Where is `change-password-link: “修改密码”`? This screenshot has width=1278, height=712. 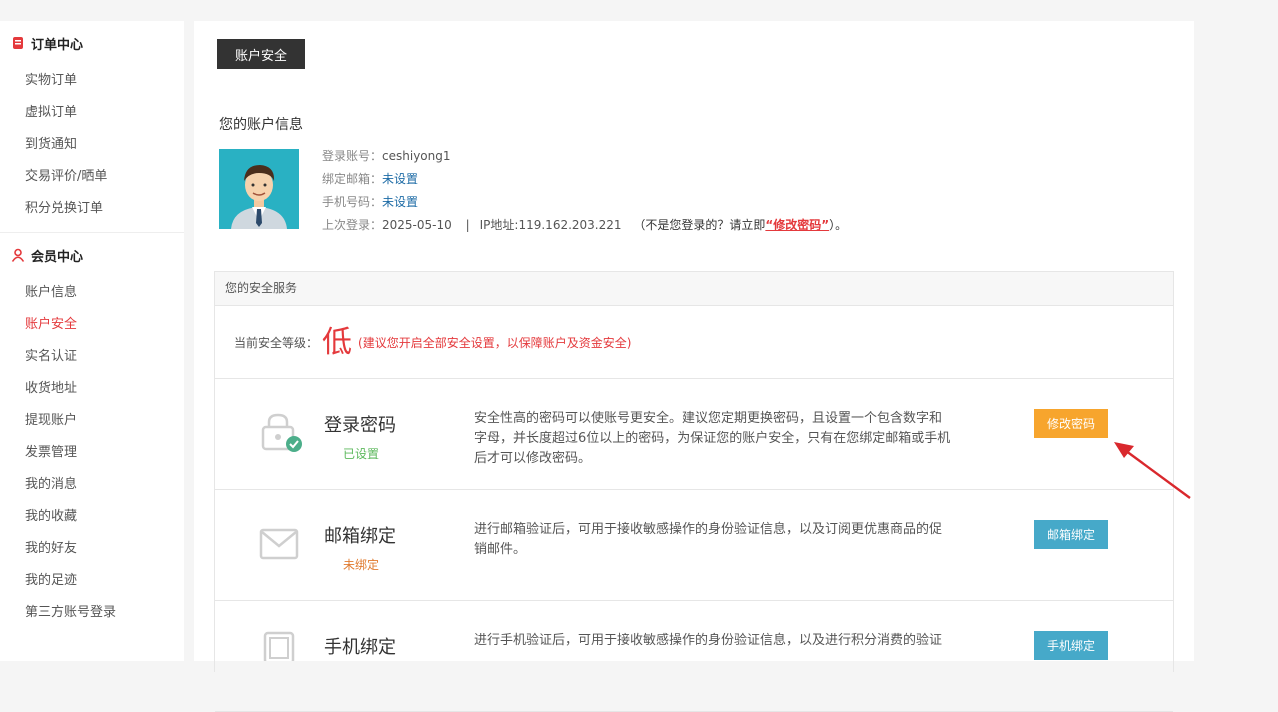 change-password-link: “修改密码” is located at coordinates (797, 225).